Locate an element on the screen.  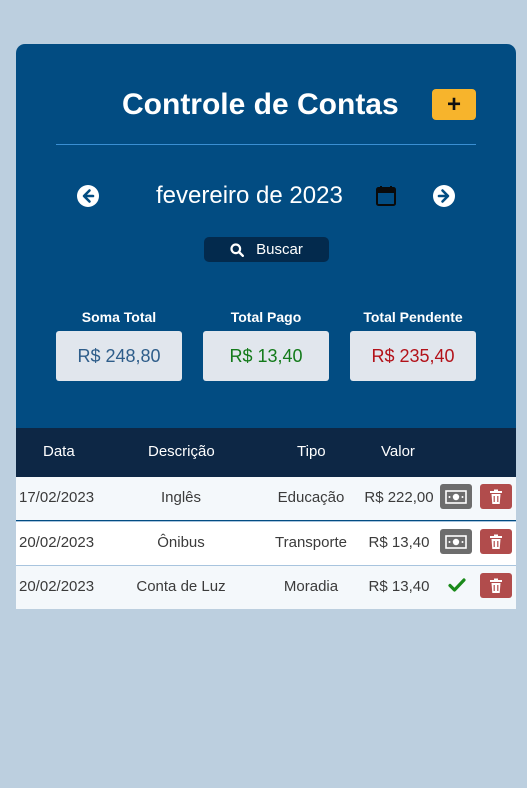
plus-icon: + is located at coordinates (453, 104).